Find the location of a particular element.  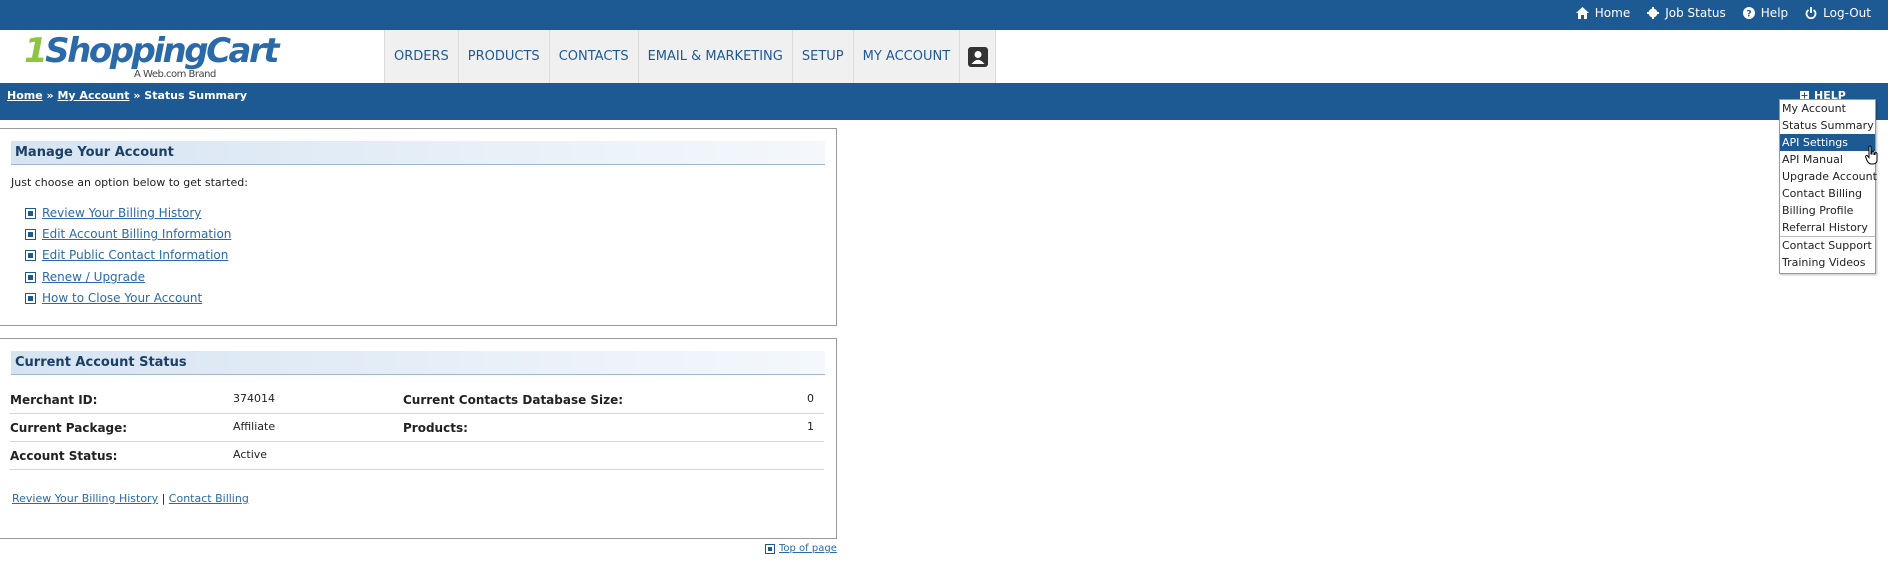

power-icon is located at coordinates (1811, 13).